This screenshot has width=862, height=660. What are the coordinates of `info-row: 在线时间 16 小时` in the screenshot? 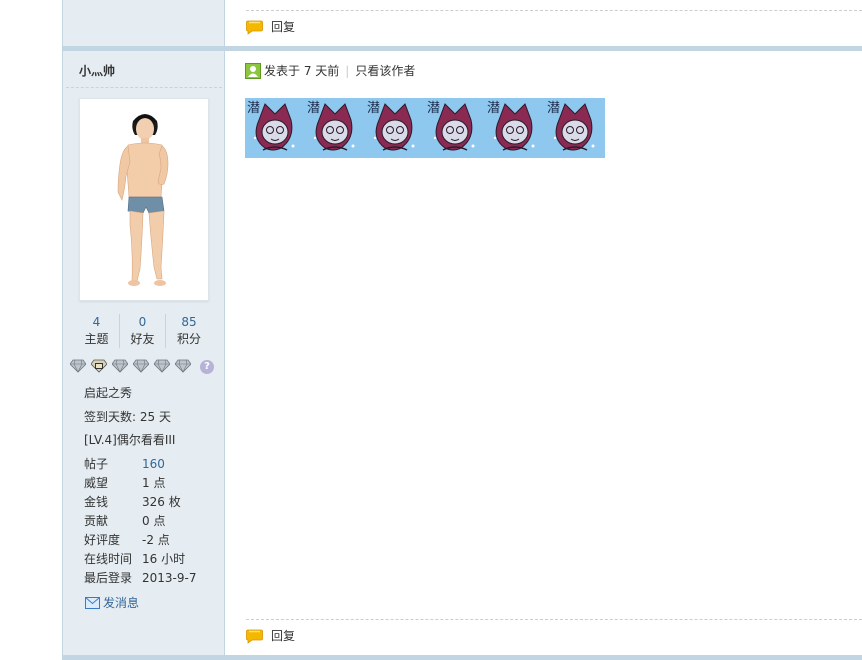 It's located at (140, 558).